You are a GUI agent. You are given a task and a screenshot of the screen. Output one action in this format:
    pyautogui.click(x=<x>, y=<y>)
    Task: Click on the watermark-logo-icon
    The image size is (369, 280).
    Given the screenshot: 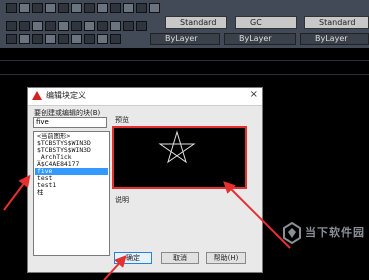 What is the action you would take?
    pyautogui.click(x=292, y=233)
    